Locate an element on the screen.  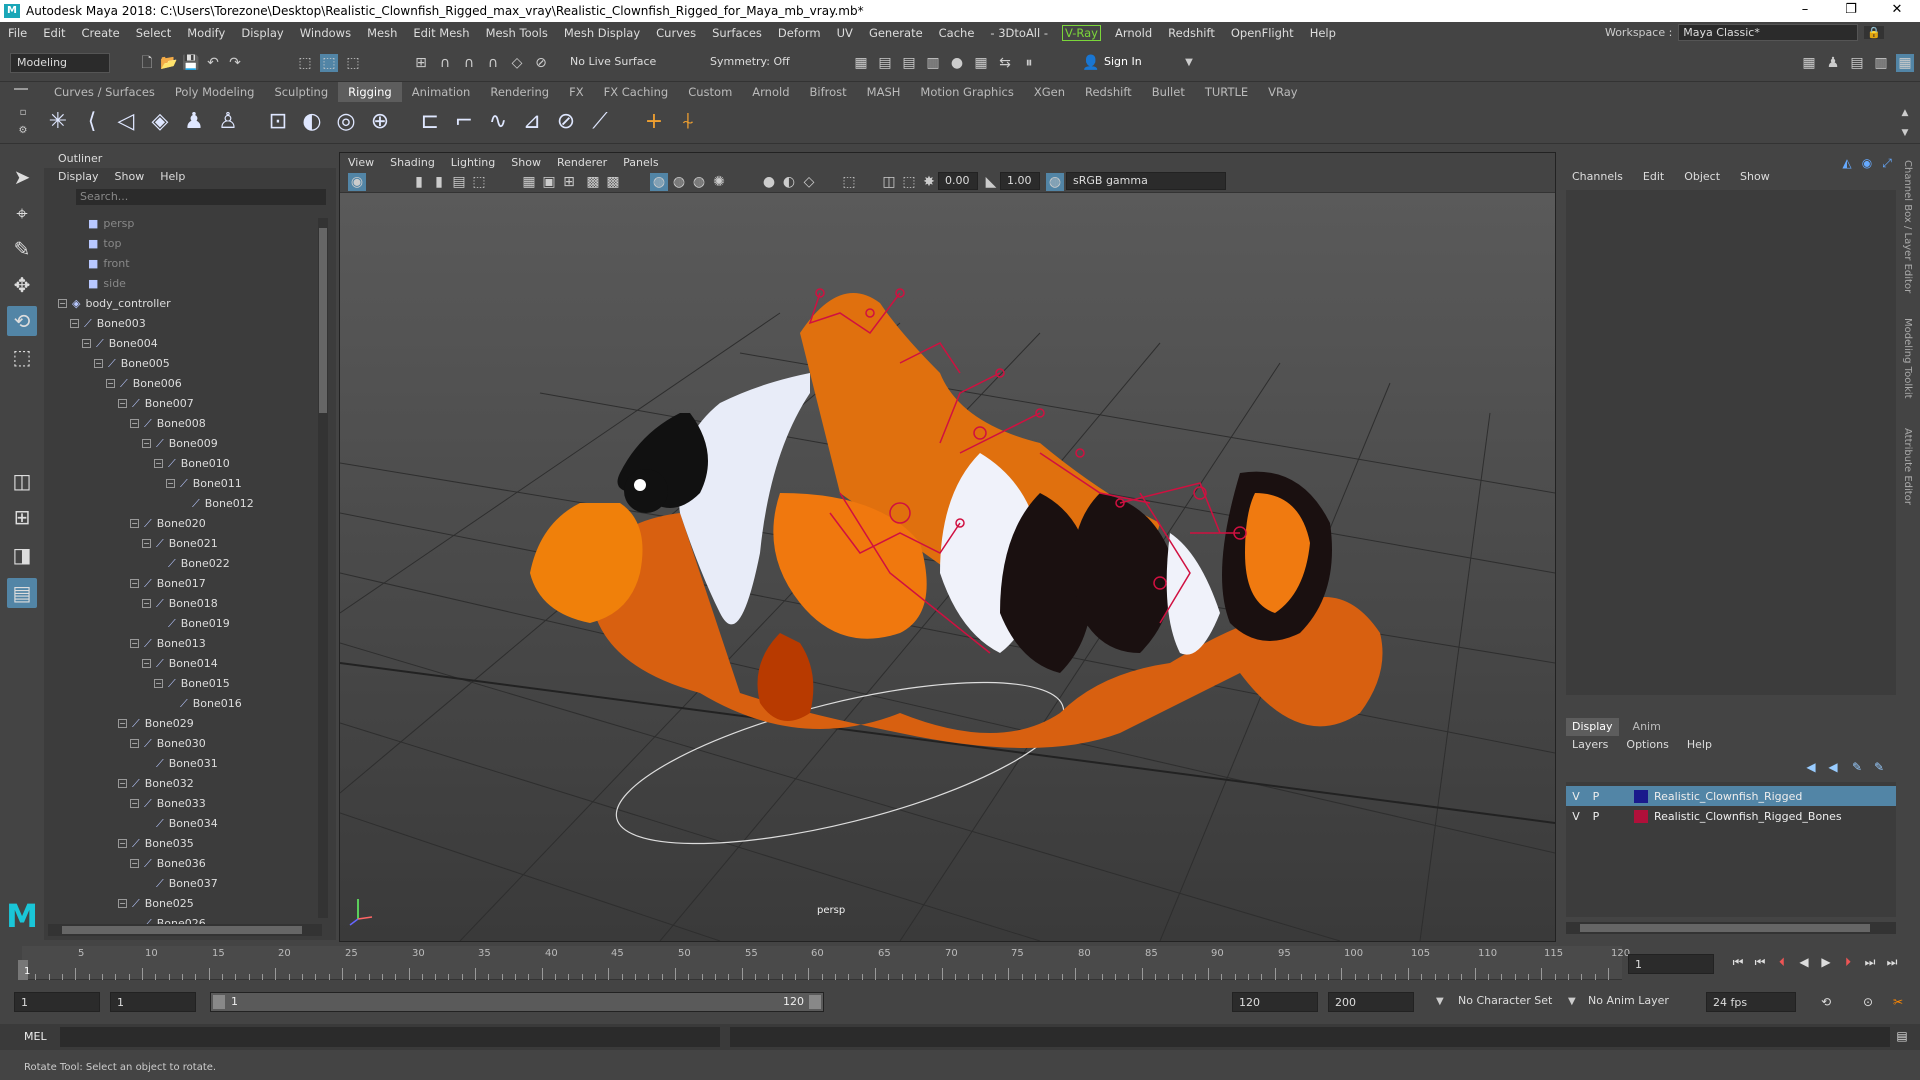
outliner-item: ⟋ Bone005 is located at coordinates (139, 364).